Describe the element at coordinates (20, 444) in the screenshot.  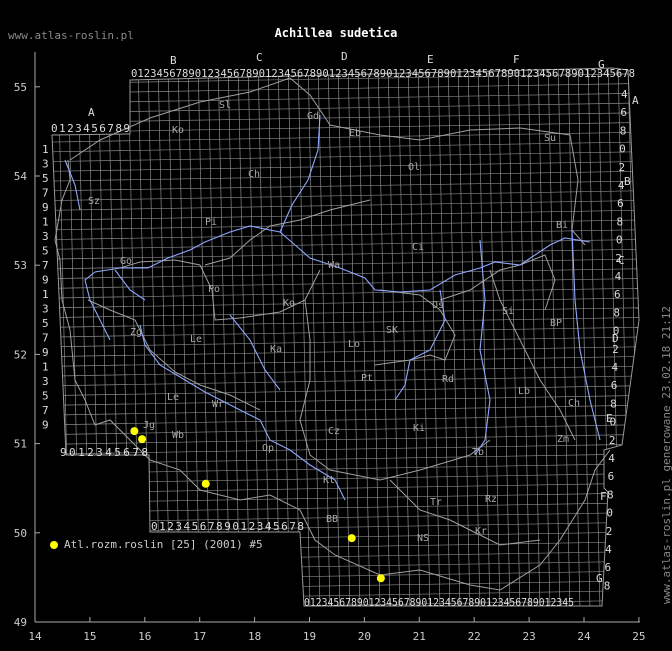
I see `y-tick-label: 51` at that location.